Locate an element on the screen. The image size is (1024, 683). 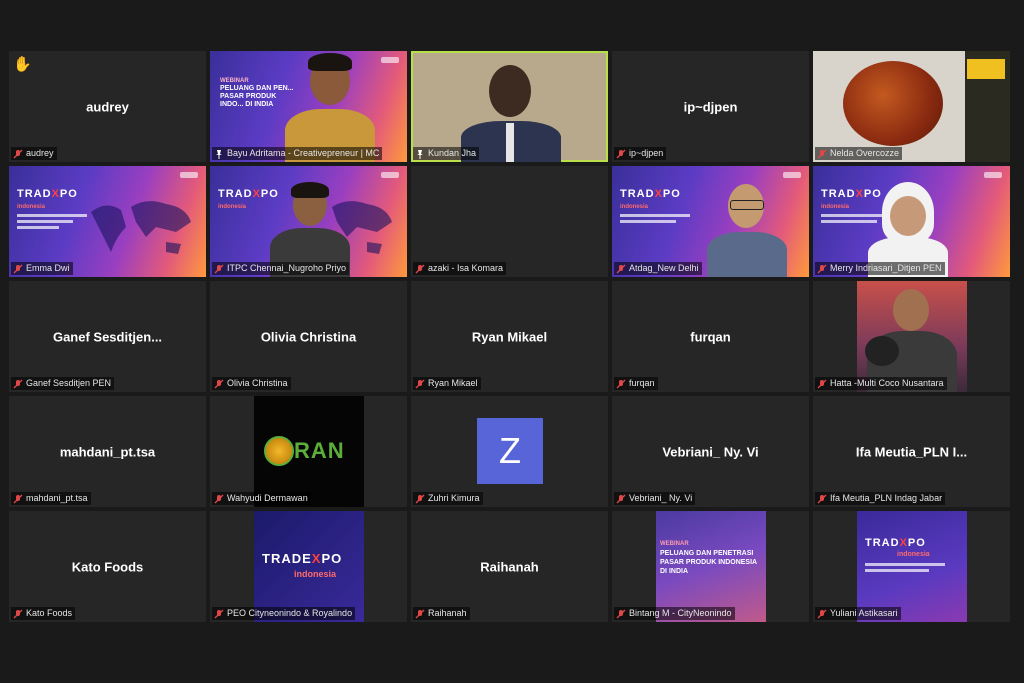
participant-display-name: ip~djpen is located at coordinates (710, 106).